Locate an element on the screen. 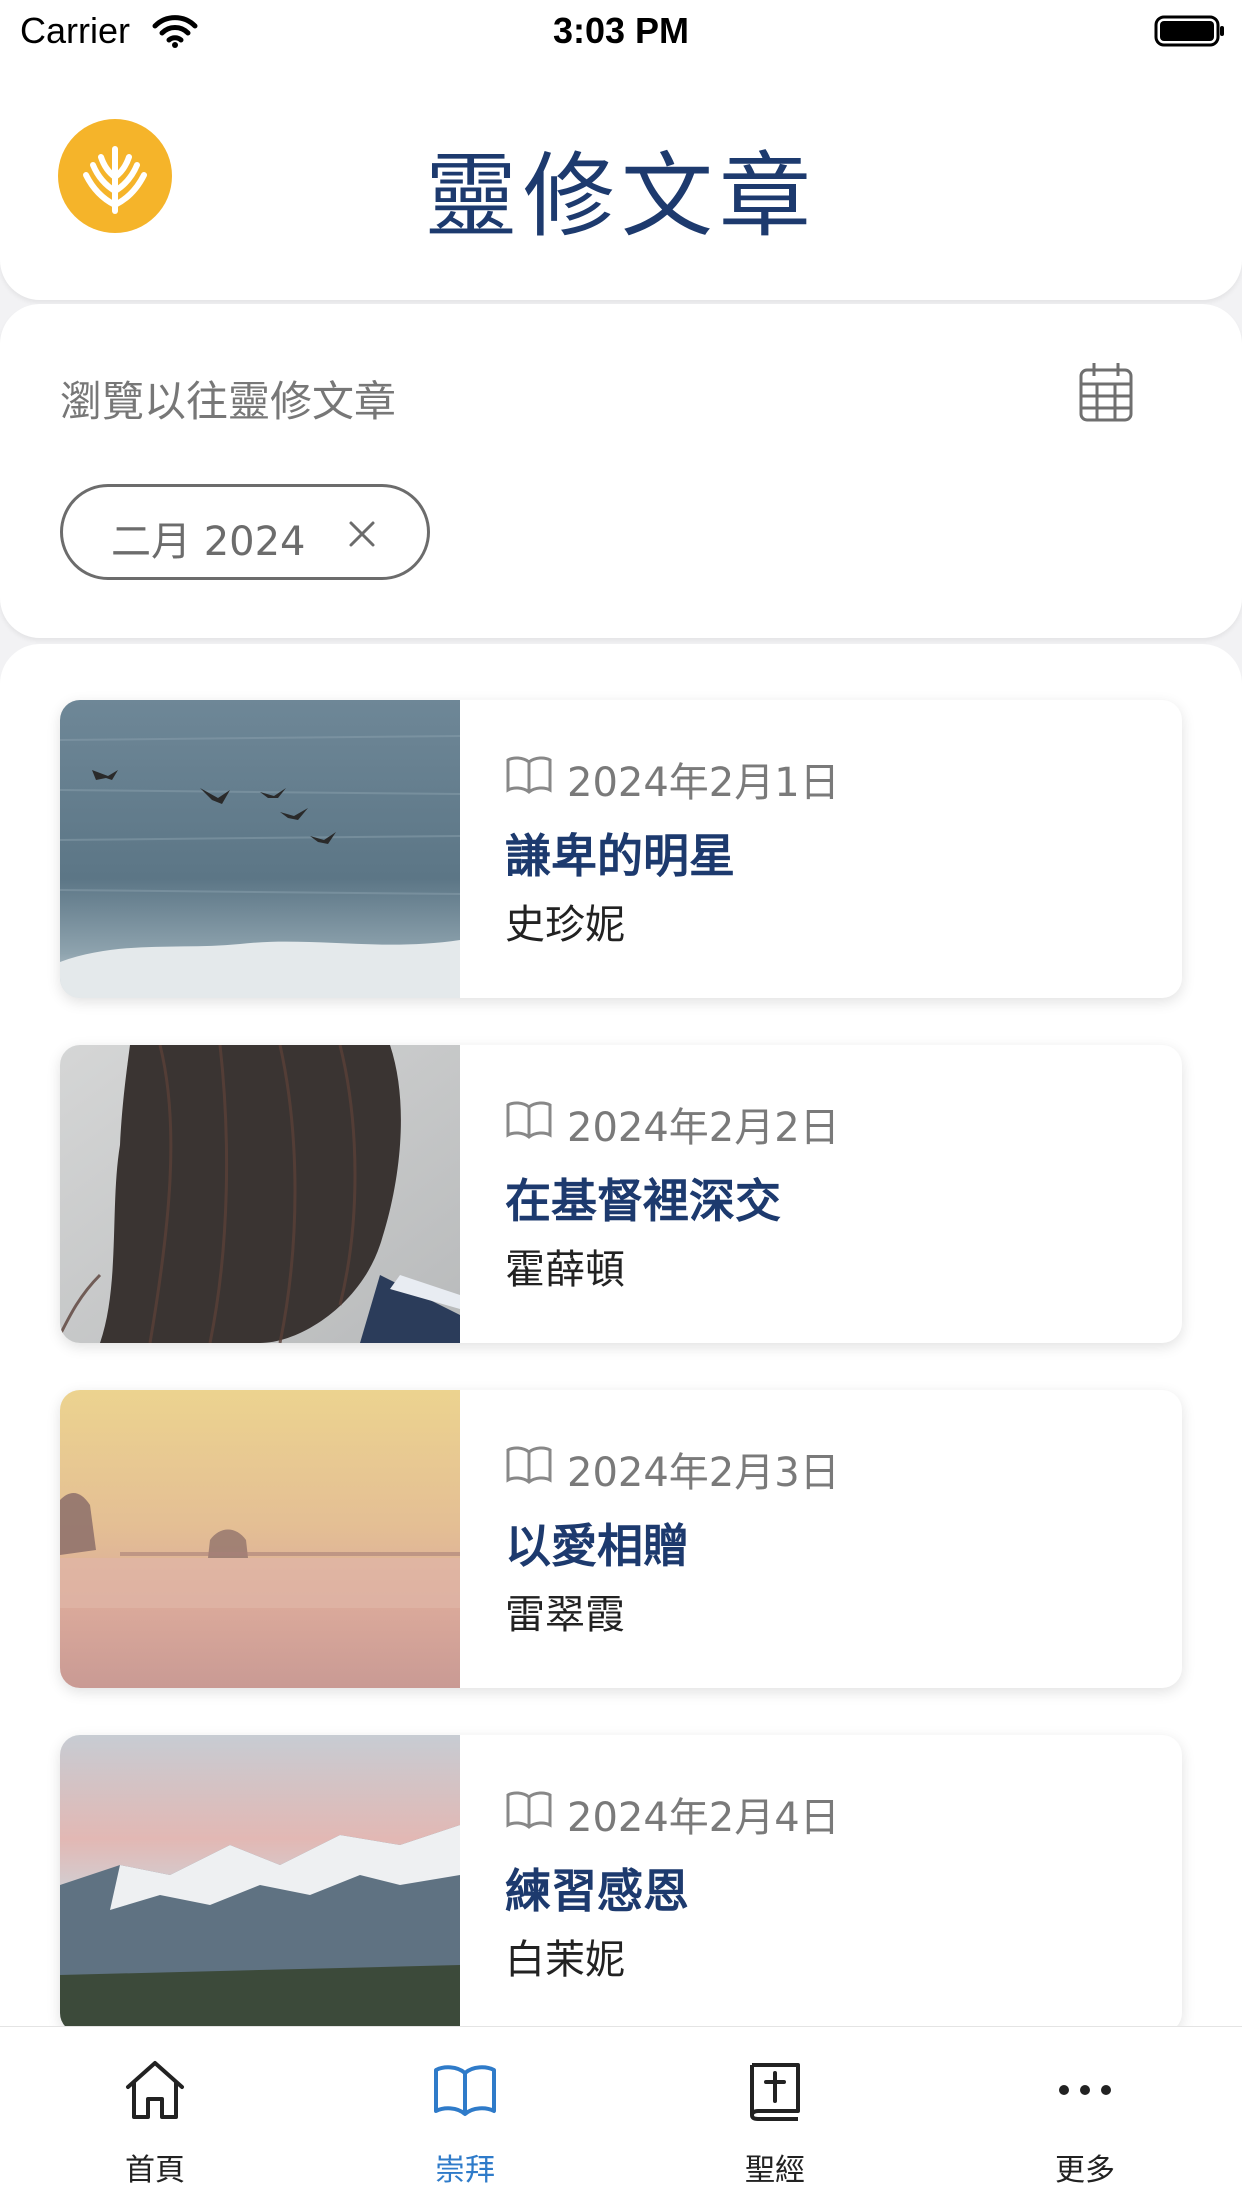 Image resolution: width=1242 pixels, height=2208 pixels. battery-icon is located at coordinates (1190, 31).